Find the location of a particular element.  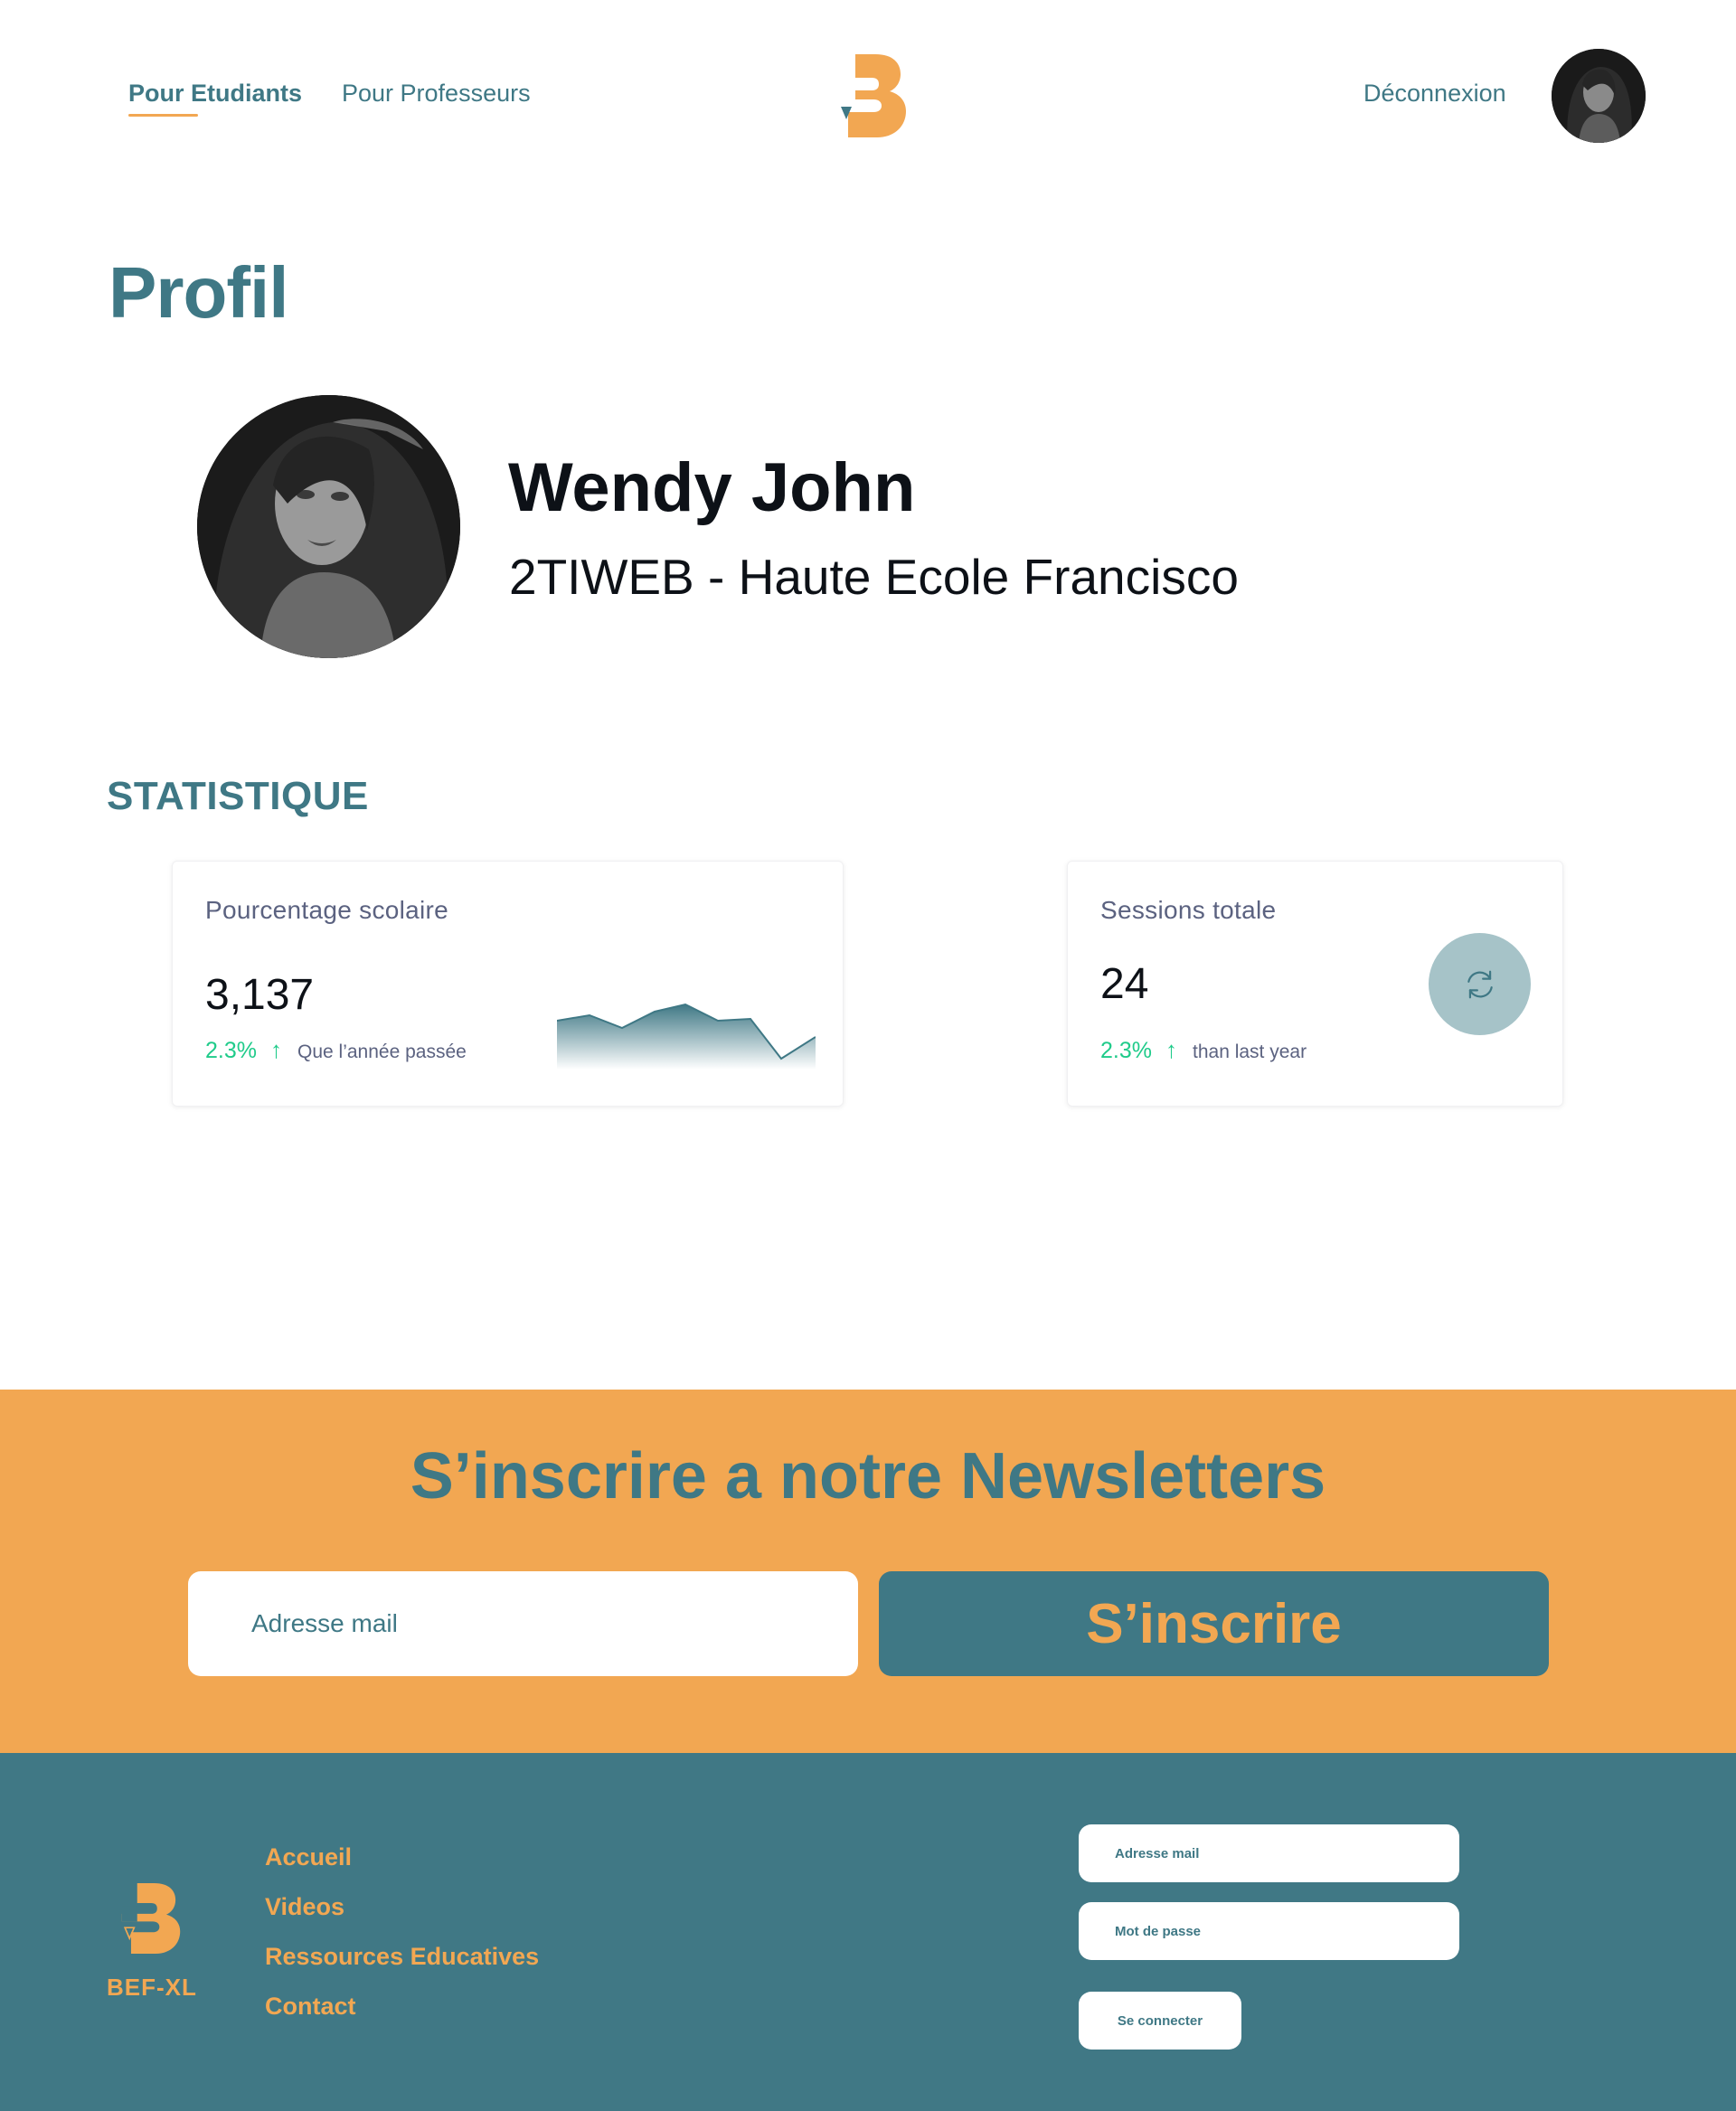

footer-brand: BEF-XL is located at coordinates (152, 1988).